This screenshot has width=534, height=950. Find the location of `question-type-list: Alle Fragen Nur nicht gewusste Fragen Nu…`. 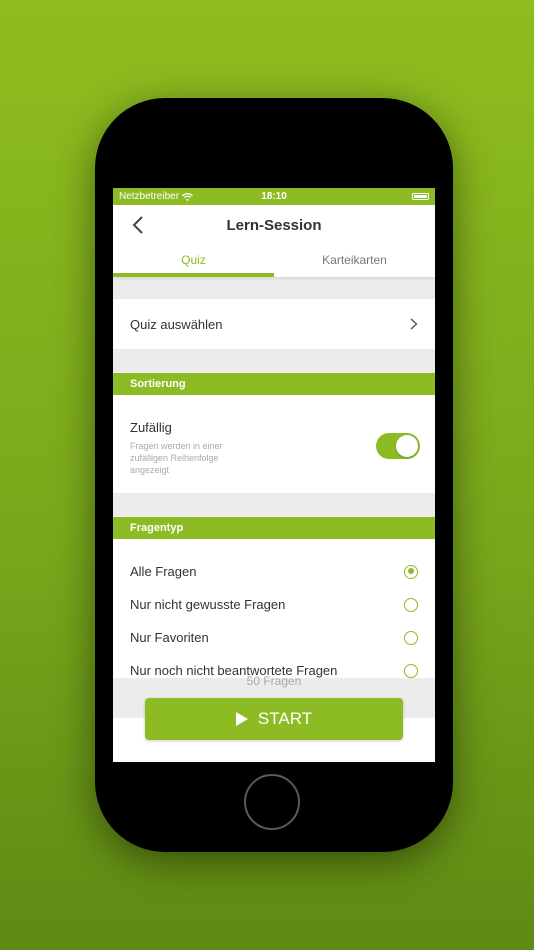

question-type-list: Alle Fragen Nur nicht gewusste Fragen Nu… is located at coordinates (274, 608).